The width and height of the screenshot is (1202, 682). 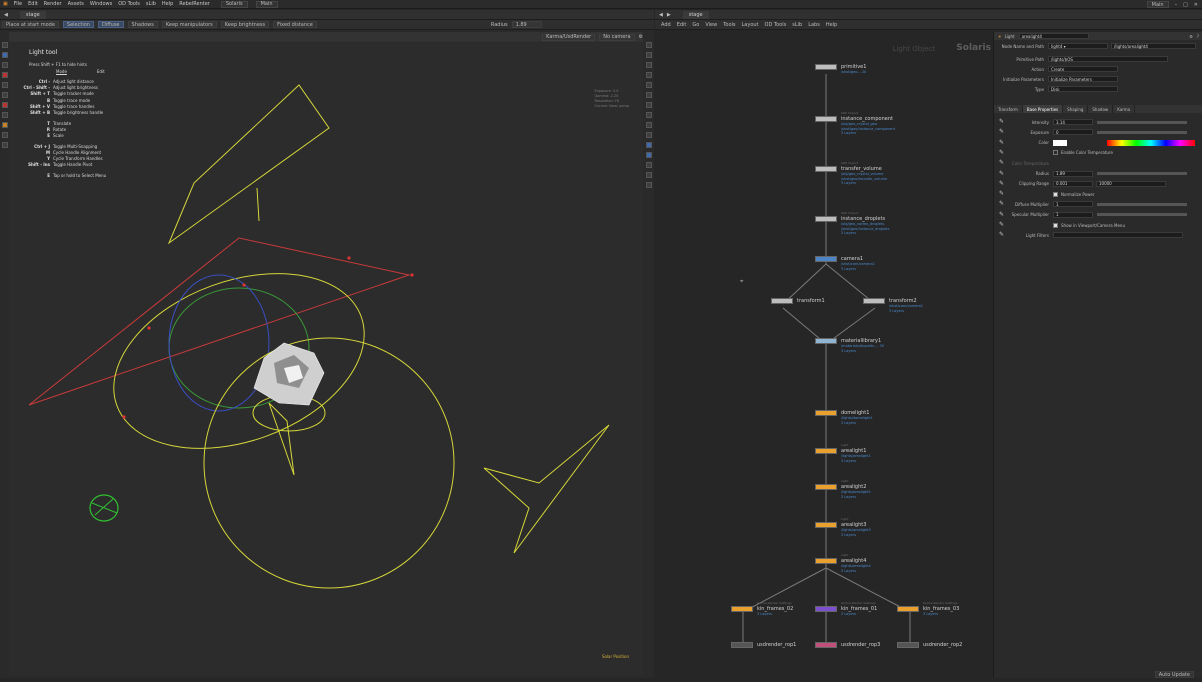 What do you see at coordinates (1076, 109) in the screenshot?
I see `param-tab: Shaping` at bounding box center [1076, 109].